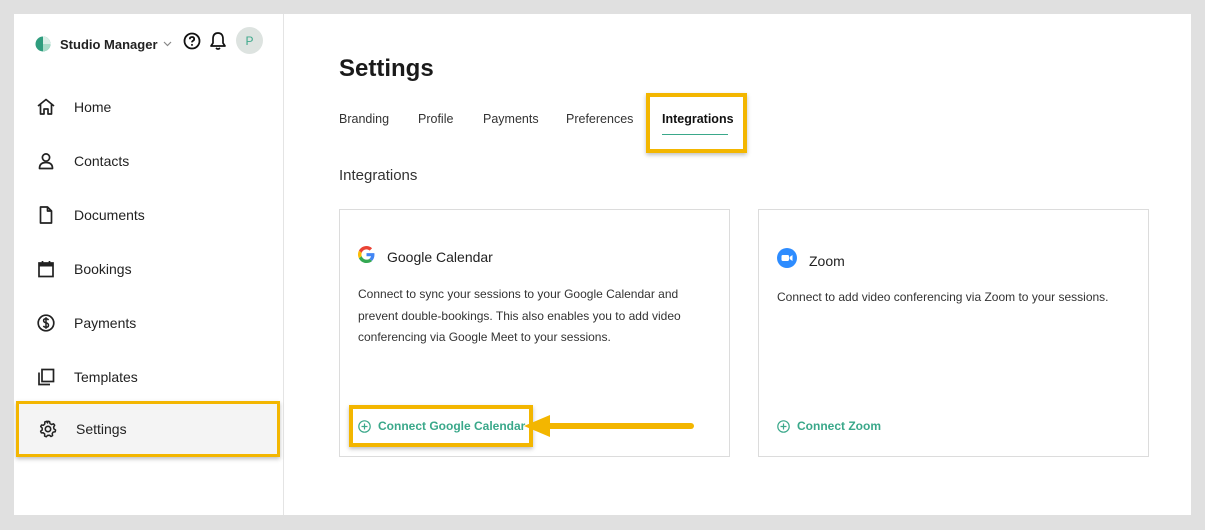 The height and width of the screenshot is (530, 1205). I want to click on active-tab-indicator, so click(695, 134).